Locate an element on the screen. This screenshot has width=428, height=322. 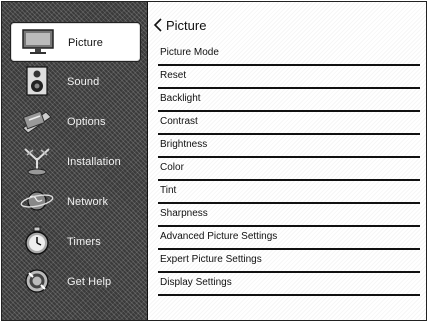
speaker-icon is located at coordinates (37, 81).